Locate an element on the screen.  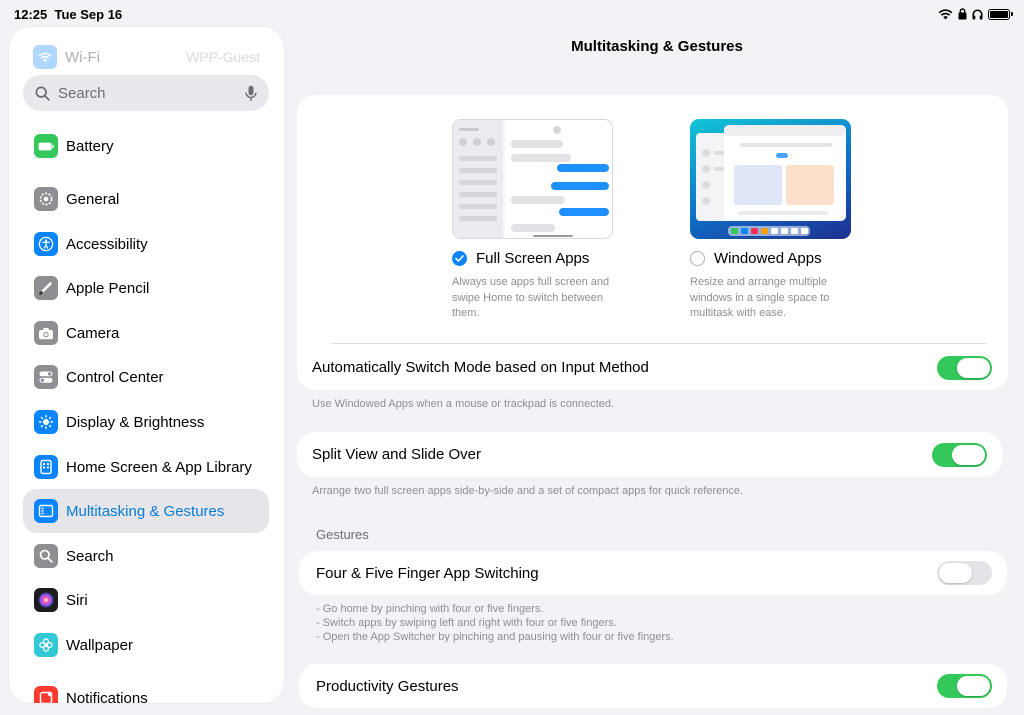
sidebar-item-notifications: Notifications is located at coordinates (146, 689).